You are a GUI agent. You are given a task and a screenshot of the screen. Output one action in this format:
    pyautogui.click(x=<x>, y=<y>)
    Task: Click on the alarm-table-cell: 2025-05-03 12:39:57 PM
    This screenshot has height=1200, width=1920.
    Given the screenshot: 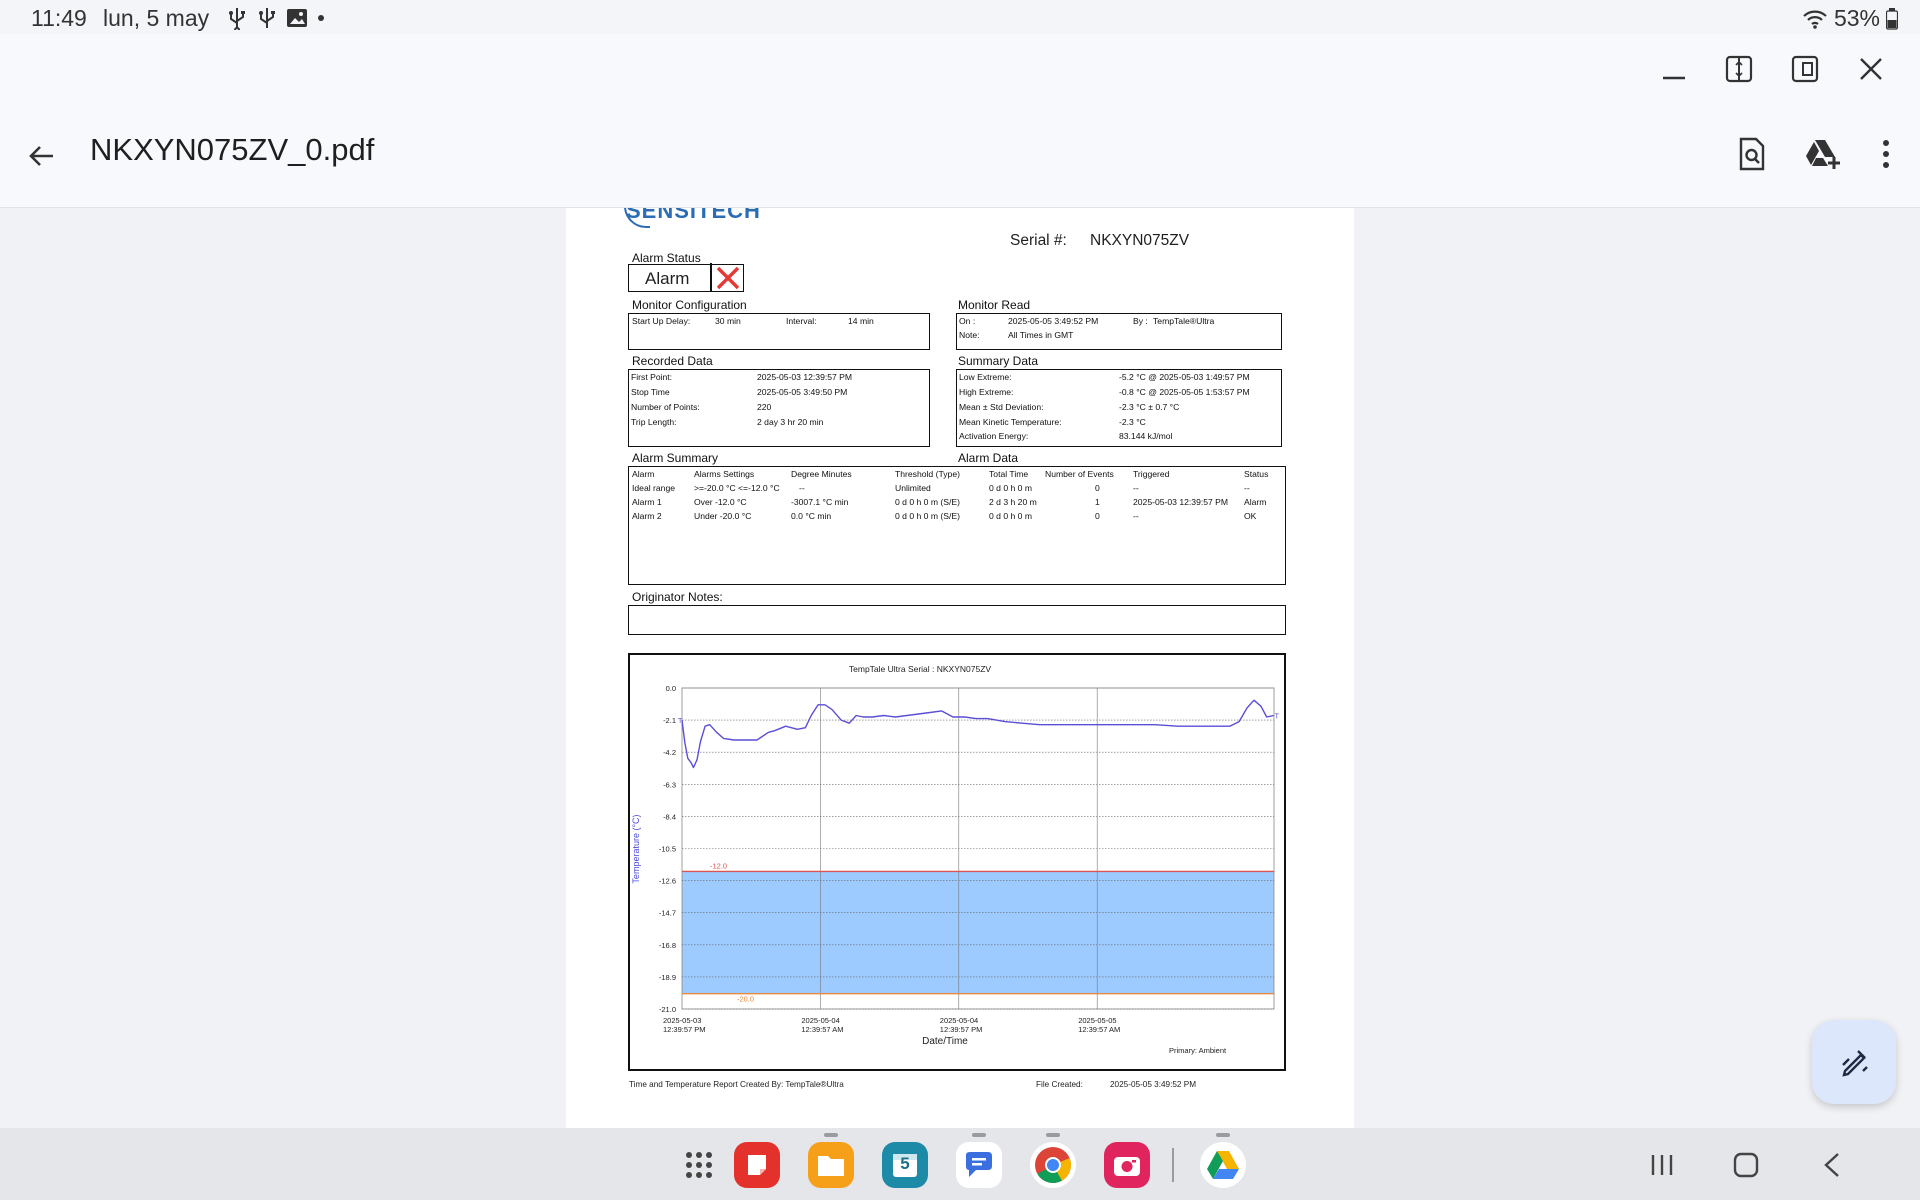 What is the action you would take?
    pyautogui.click(x=1181, y=502)
    